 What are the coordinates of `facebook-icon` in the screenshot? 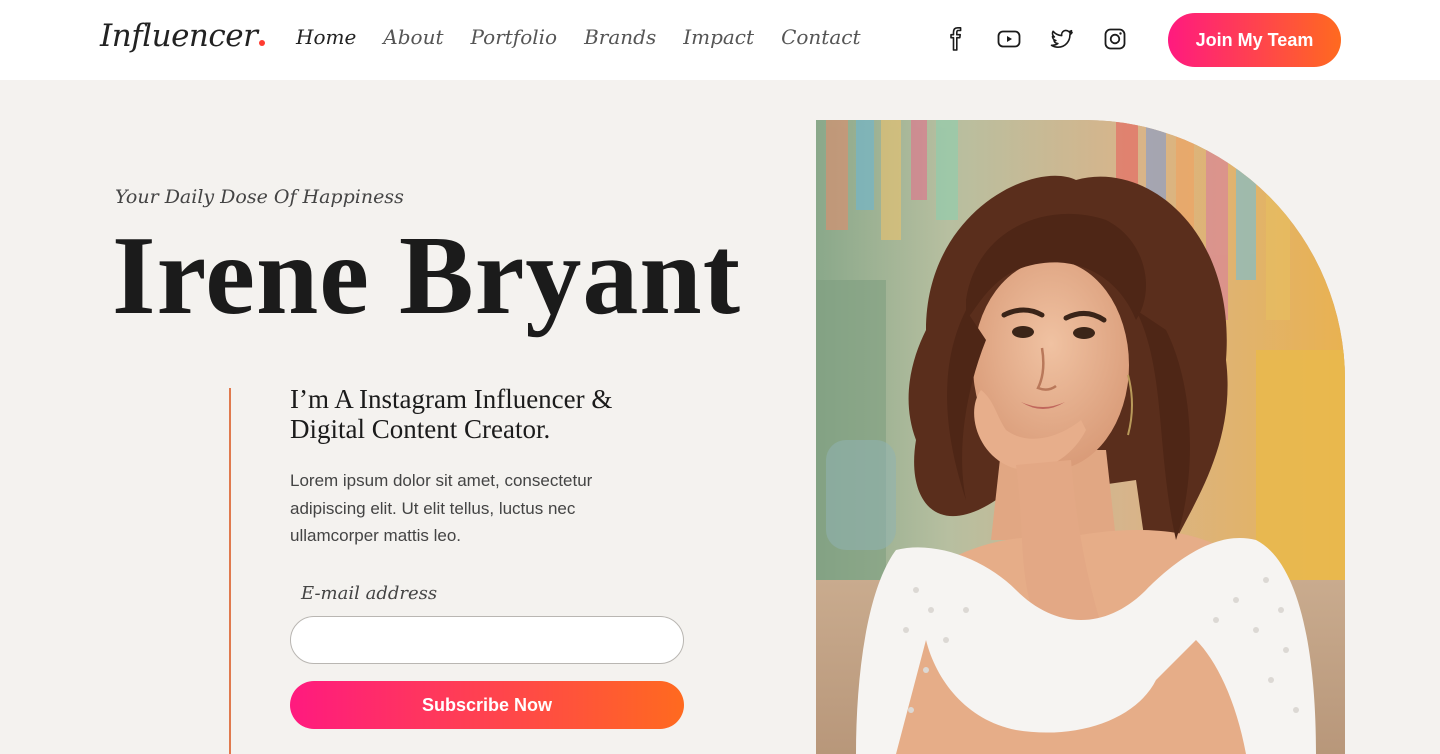 It's located at (956, 39).